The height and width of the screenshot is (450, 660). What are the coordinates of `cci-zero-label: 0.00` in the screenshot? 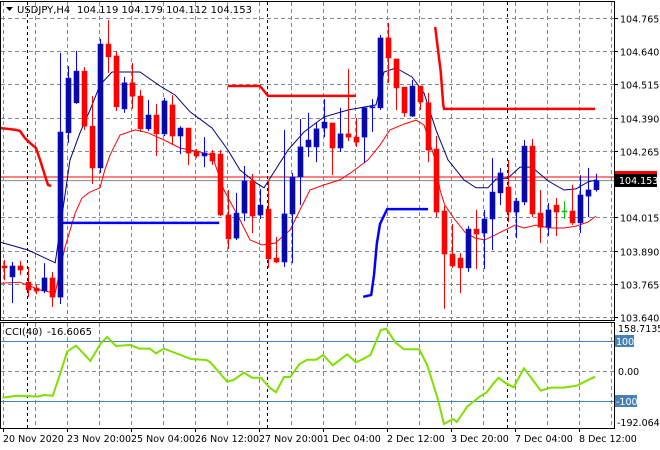 It's located at (628, 372).